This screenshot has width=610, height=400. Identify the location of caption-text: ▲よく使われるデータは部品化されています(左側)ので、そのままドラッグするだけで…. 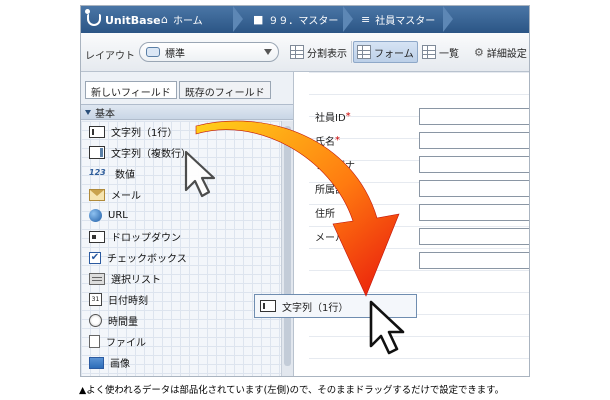
(291, 390).